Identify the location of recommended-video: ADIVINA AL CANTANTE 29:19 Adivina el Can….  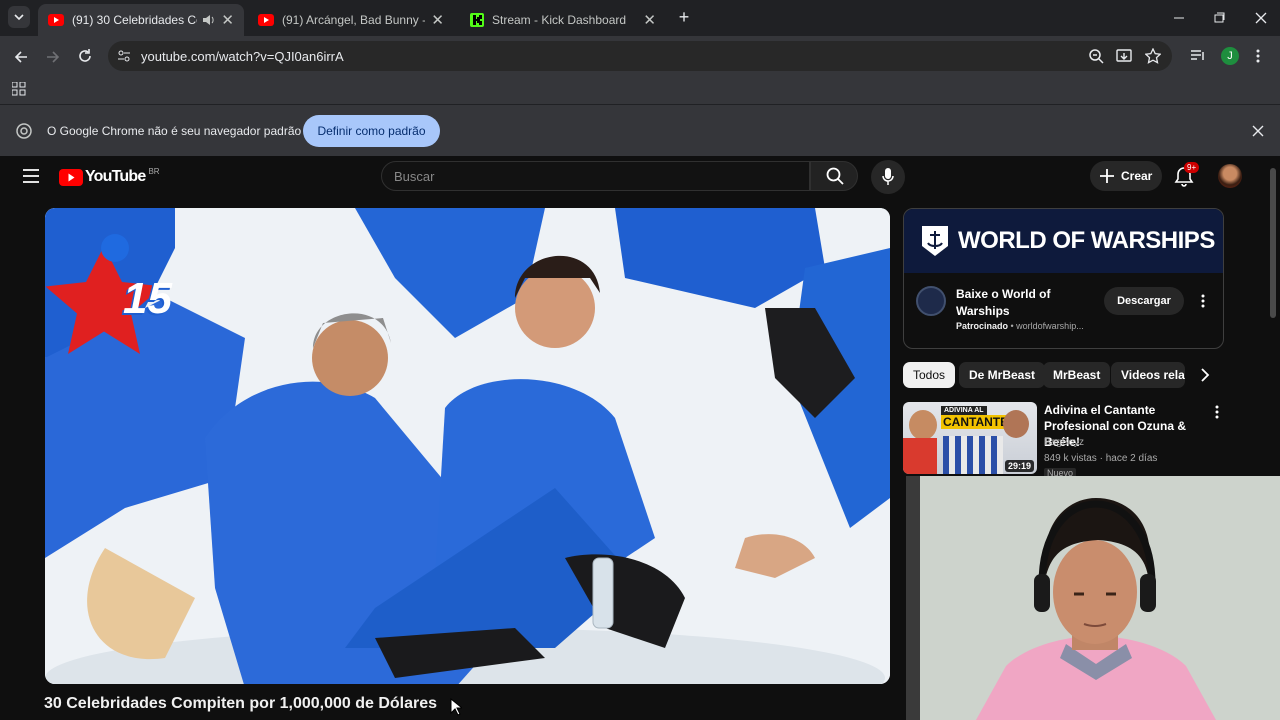
(1068, 440).